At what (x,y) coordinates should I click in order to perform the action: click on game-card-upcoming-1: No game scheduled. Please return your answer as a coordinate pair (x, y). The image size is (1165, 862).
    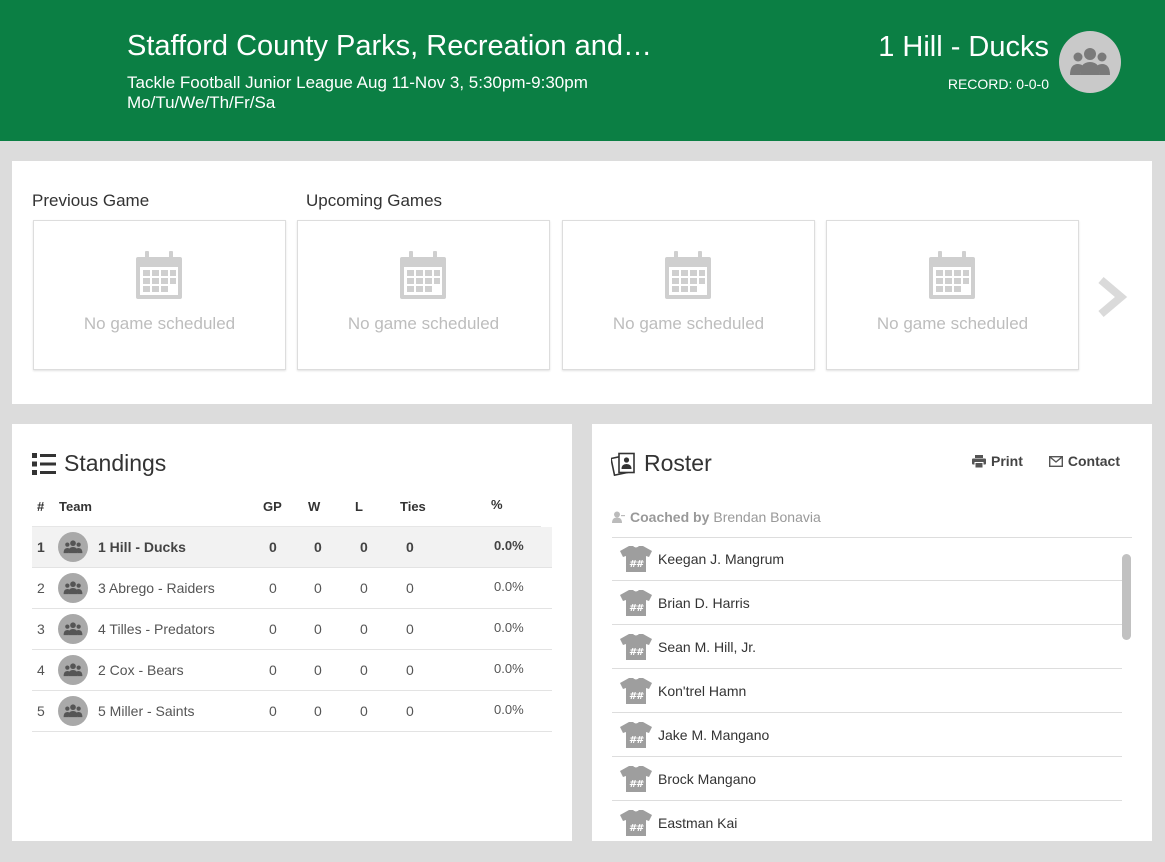
    Looking at the image, I should click on (423, 295).